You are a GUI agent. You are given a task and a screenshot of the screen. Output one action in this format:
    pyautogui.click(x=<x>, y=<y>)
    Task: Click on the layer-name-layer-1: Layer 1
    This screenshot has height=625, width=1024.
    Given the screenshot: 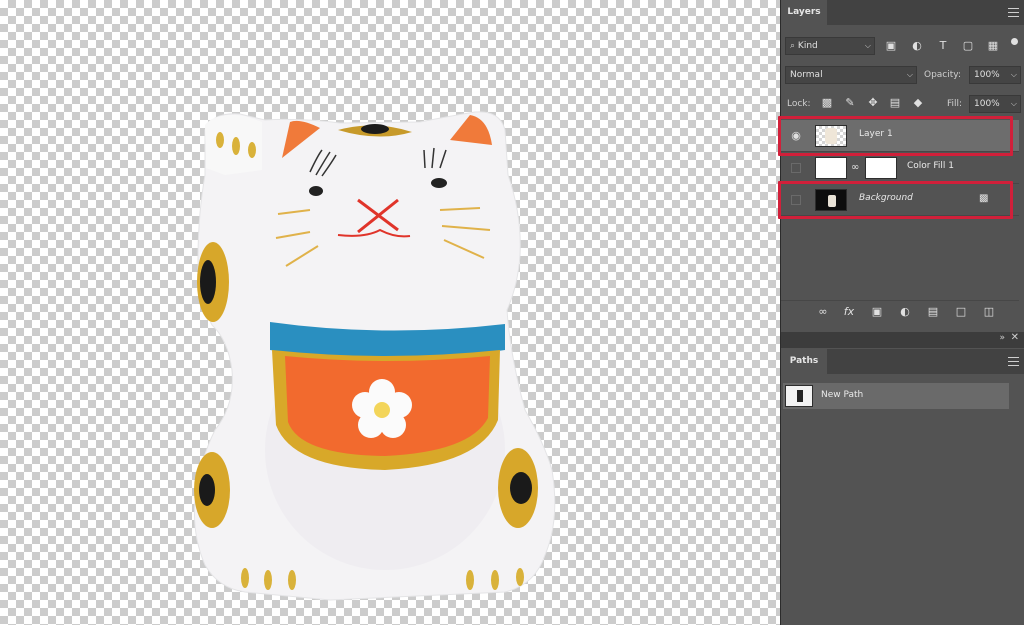 What is the action you would take?
    pyautogui.click(x=876, y=134)
    